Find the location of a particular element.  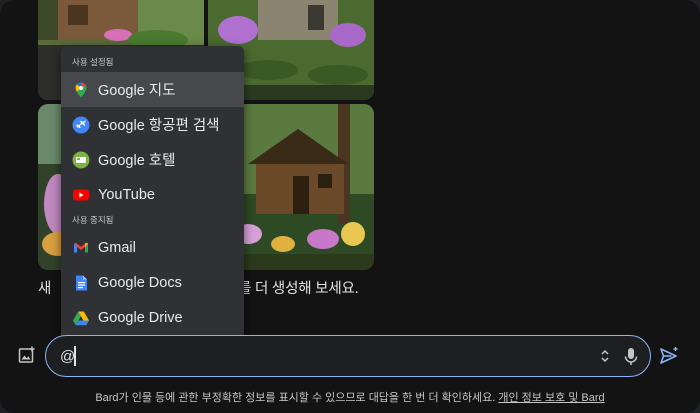

send-icon is located at coordinates (669, 356).